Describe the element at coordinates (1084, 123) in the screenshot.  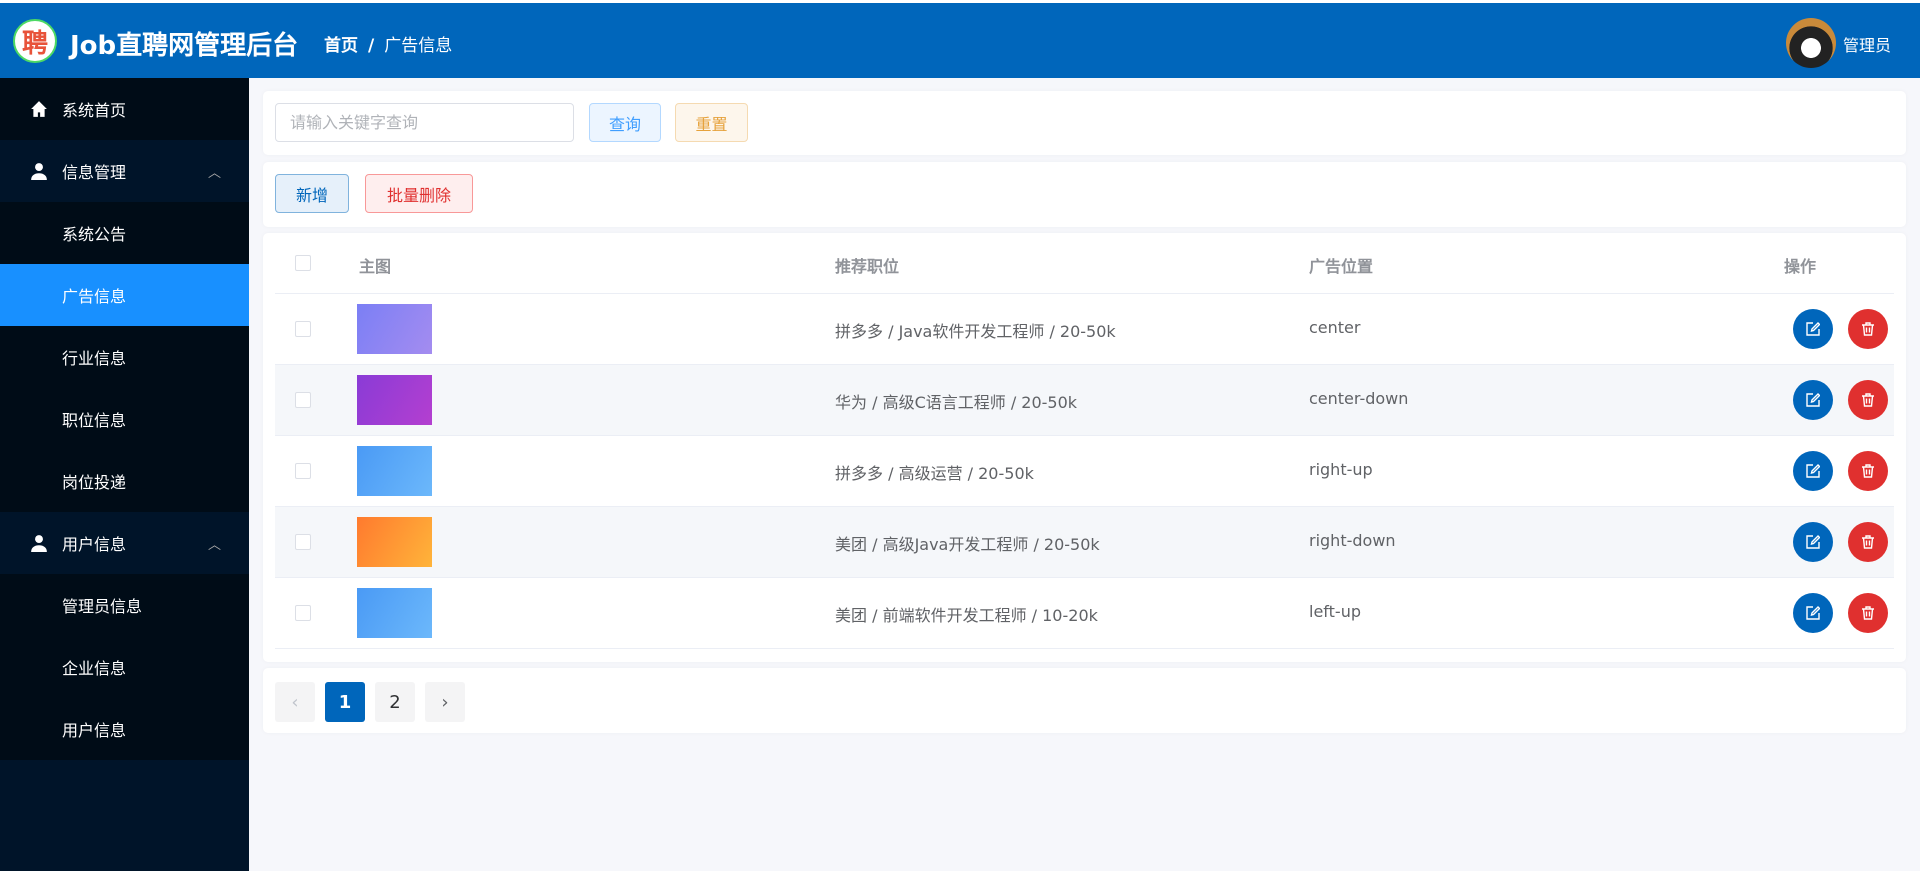
I see `search-card: 查询 重置` at that location.